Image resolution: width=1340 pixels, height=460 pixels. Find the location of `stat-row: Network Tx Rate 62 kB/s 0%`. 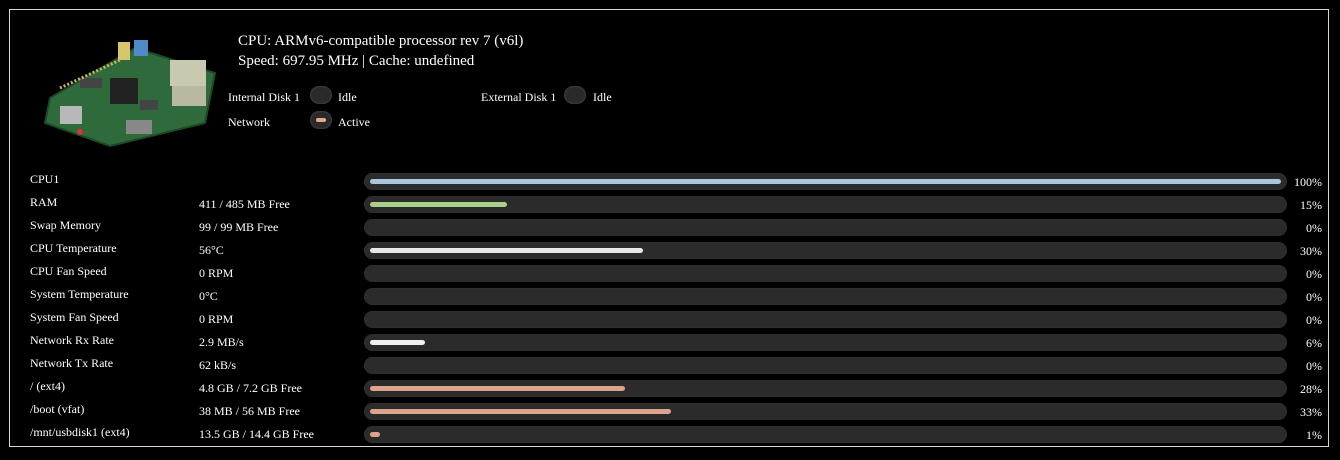

stat-row: Network Tx Rate 62 kB/s 0% is located at coordinates (680, 367).